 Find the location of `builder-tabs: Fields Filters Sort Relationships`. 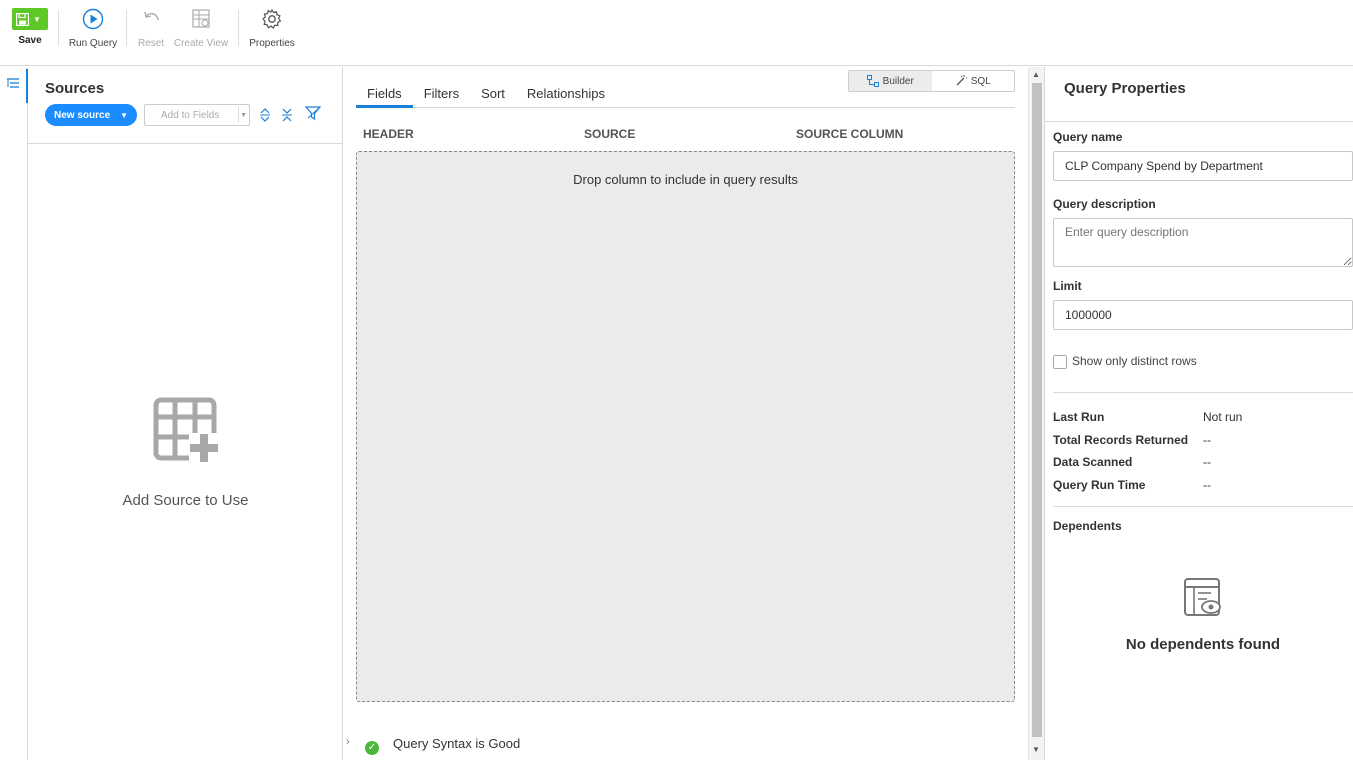

builder-tabs: Fields Filters Sort Relationships is located at coordinates (685, 96).